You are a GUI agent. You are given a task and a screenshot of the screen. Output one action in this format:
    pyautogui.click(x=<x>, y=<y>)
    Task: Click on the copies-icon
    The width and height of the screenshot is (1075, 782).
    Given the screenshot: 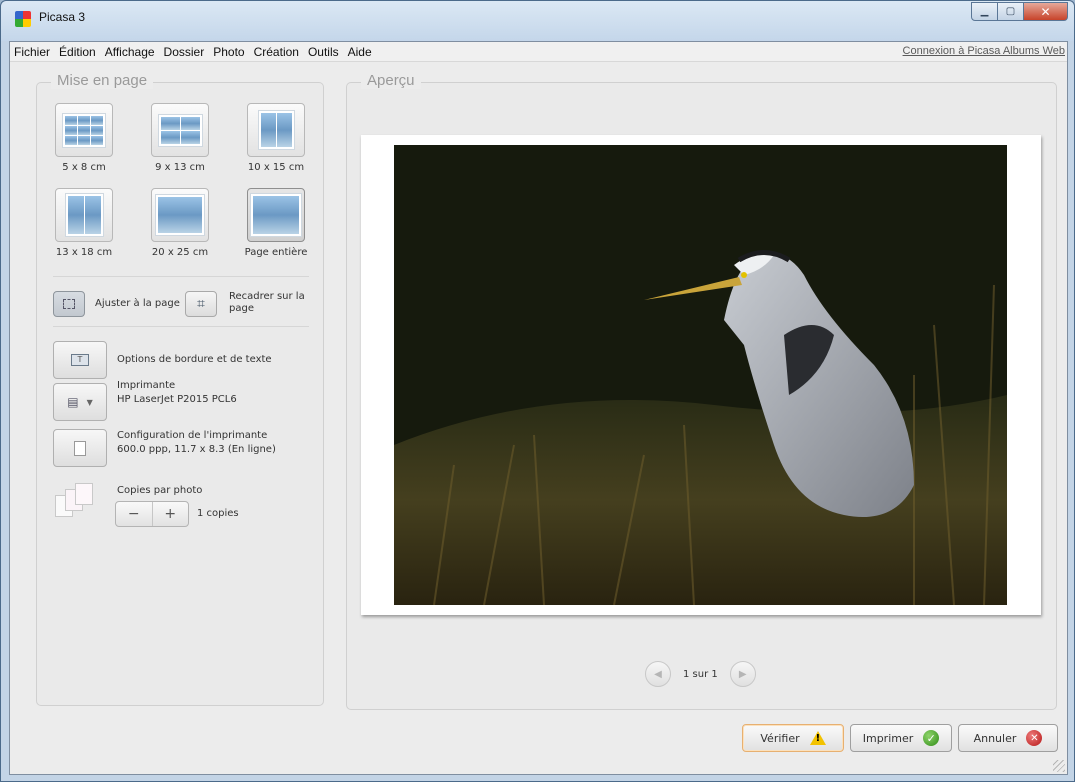 What is the action you would take?
    pyautogui.click(x=76, y=503)
    